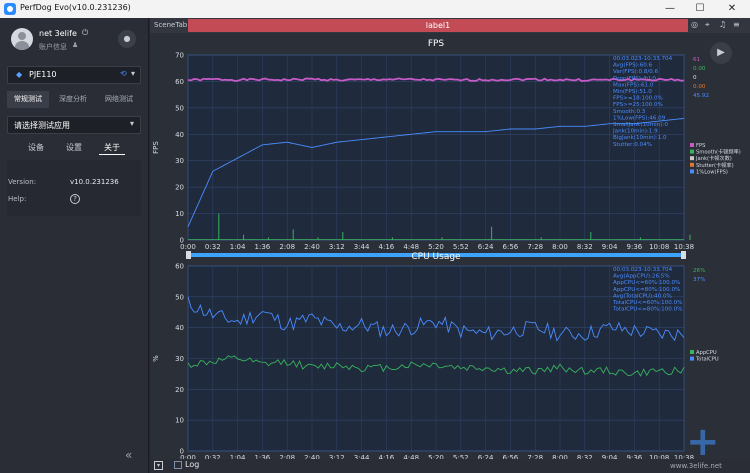 This screenshot has height=473, width=750. Describe the element at coordinates (713, 158) in the screenshot. I see `legend-label: Jank(卡顿次数)` at that location.